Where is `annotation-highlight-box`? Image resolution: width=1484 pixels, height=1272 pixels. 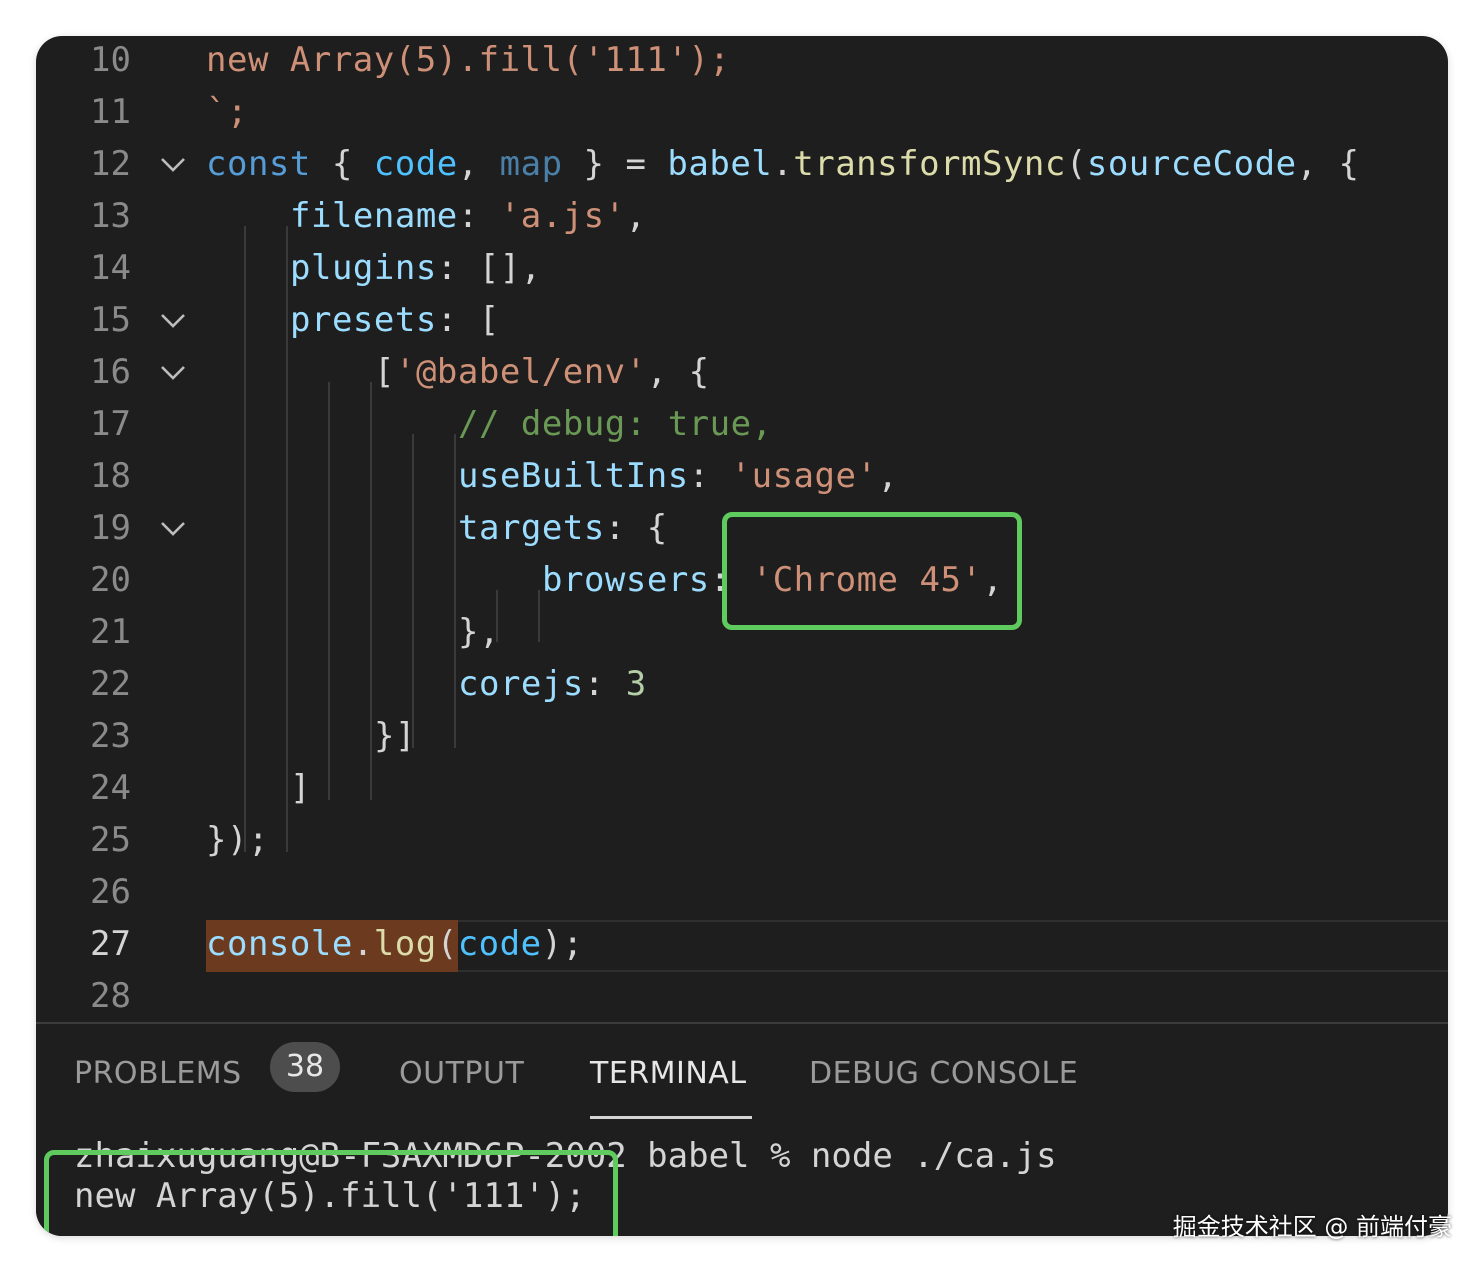
annotation-highlight-box is located at coordinates (872, 571).